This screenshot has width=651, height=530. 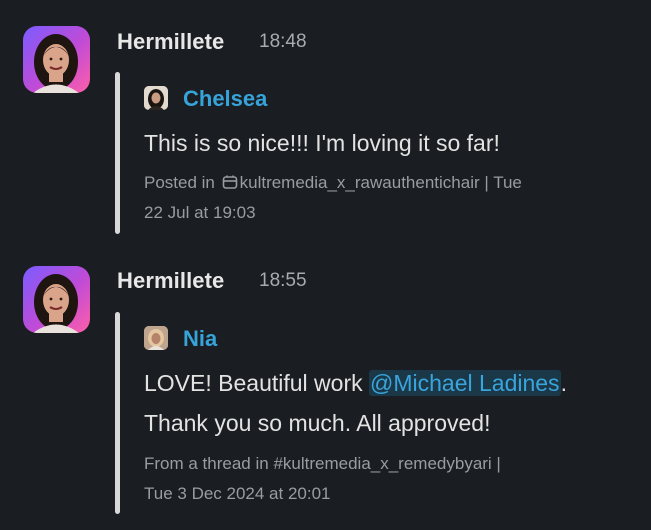 I want to click on quote-text-part: LOVE! Beautiful work, so click(x=256, y=383).